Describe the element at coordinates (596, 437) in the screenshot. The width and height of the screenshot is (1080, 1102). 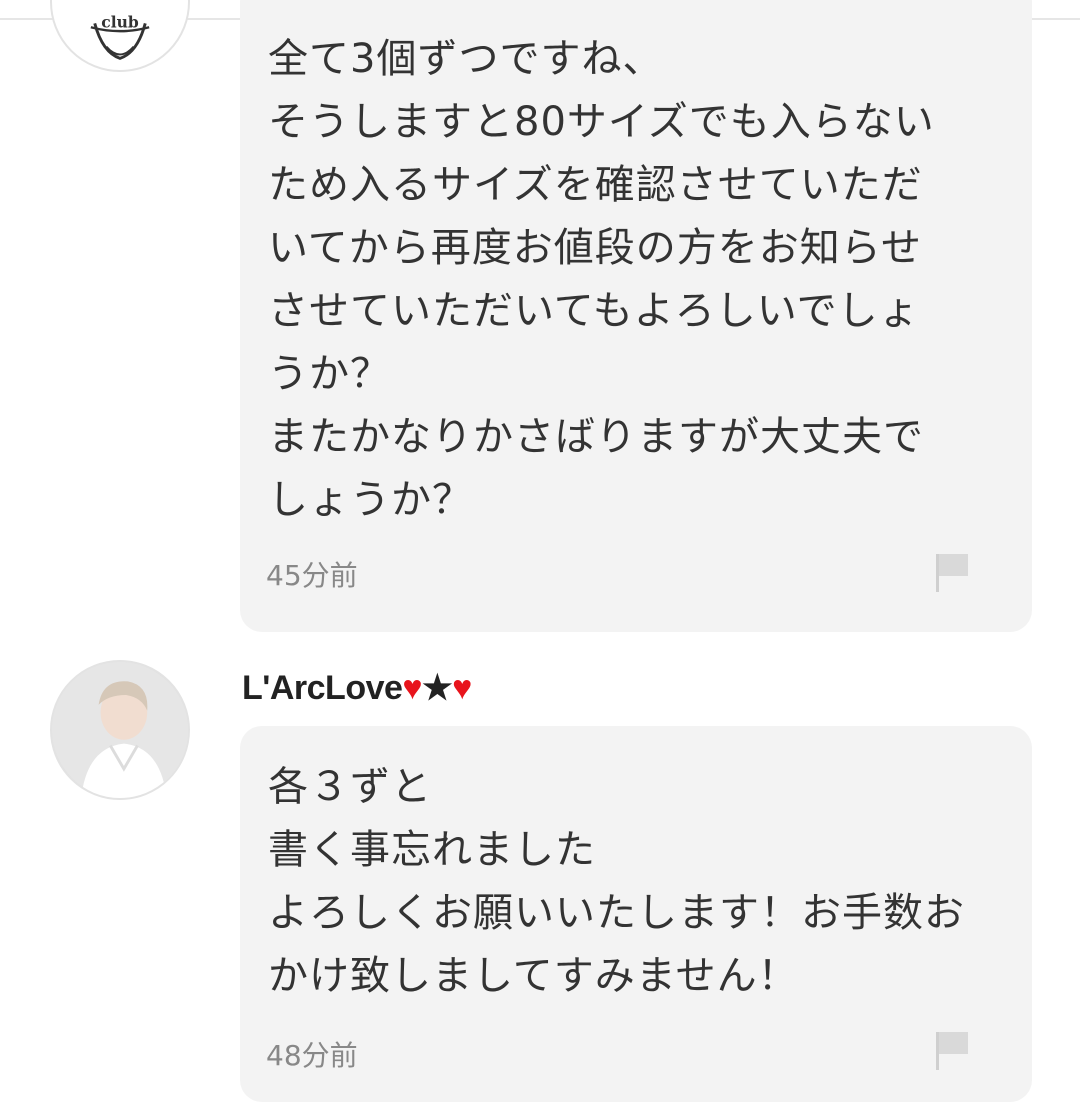
I see `comment-line: またかなりかさばりますが大丈夫で` at that location.